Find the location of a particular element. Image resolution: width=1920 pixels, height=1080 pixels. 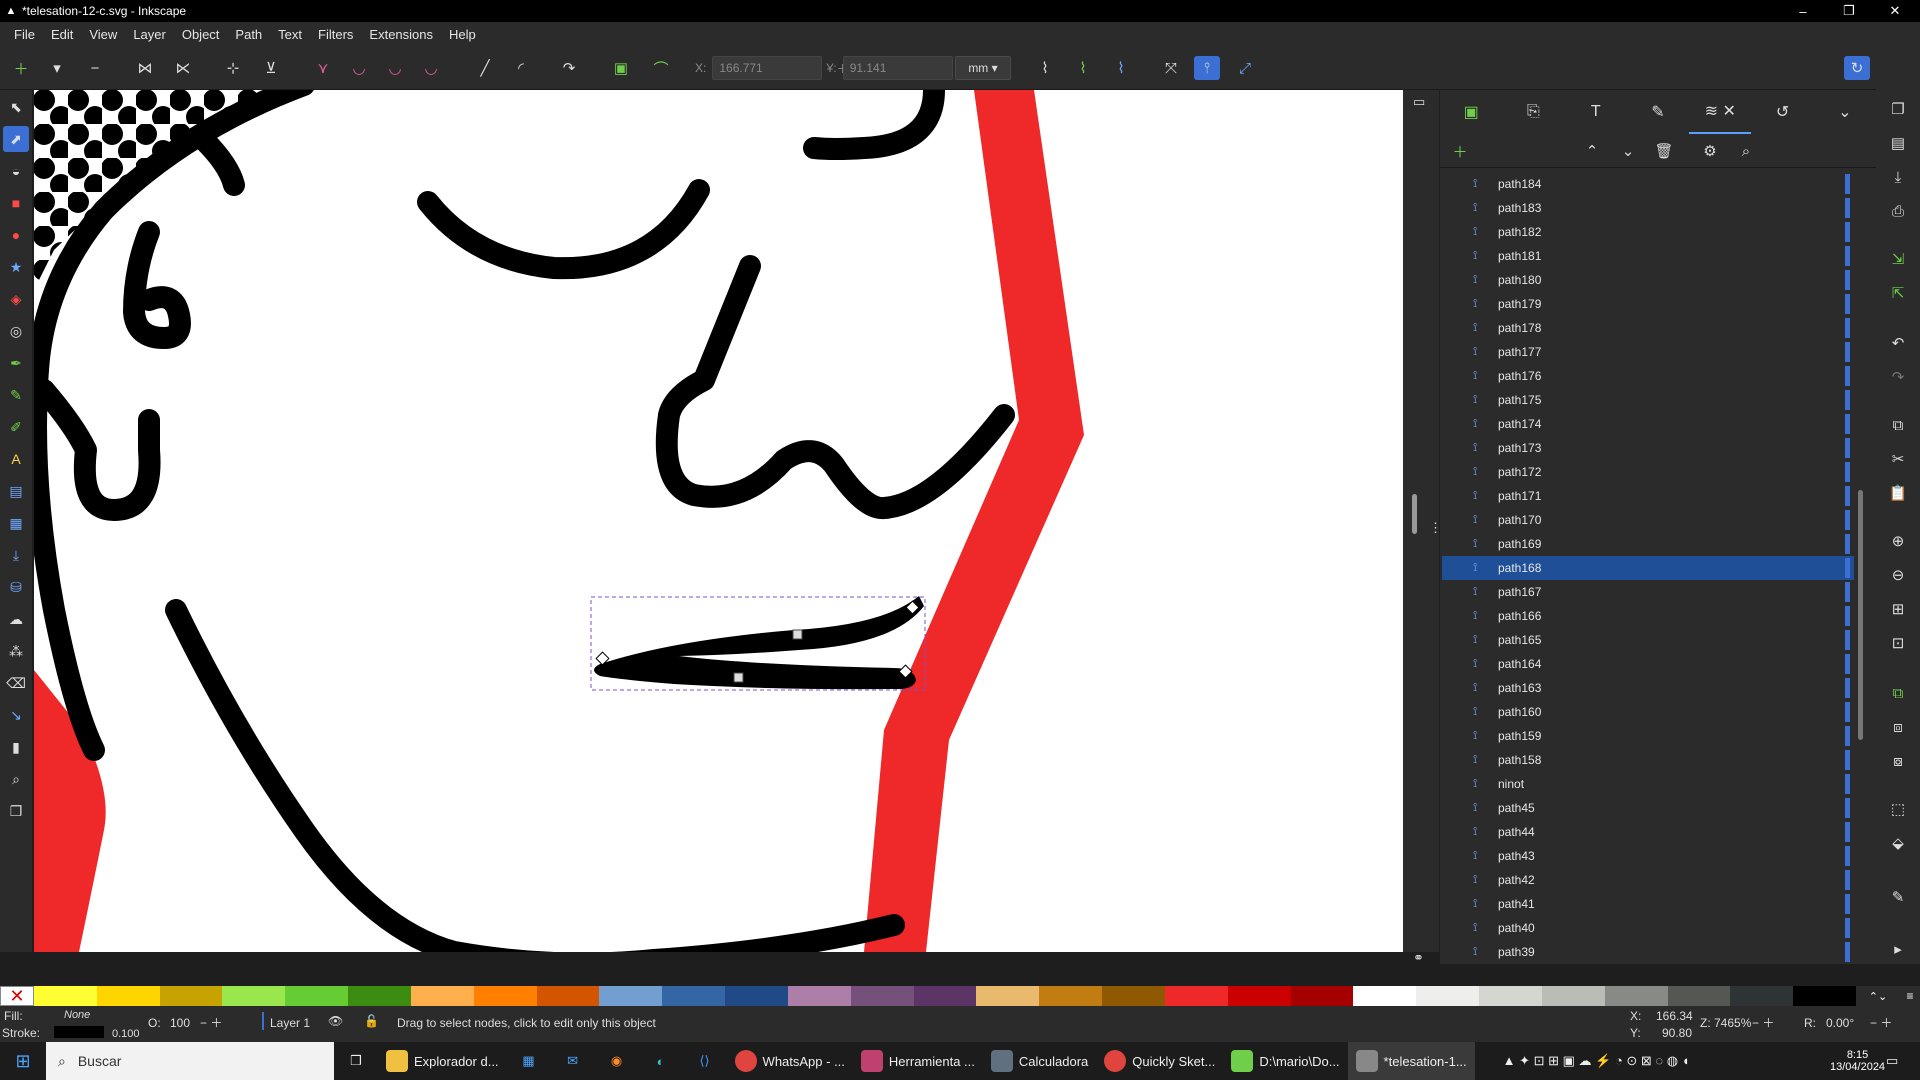

layer-row: ⟟ path175 is located at coordinates (1648, 400).